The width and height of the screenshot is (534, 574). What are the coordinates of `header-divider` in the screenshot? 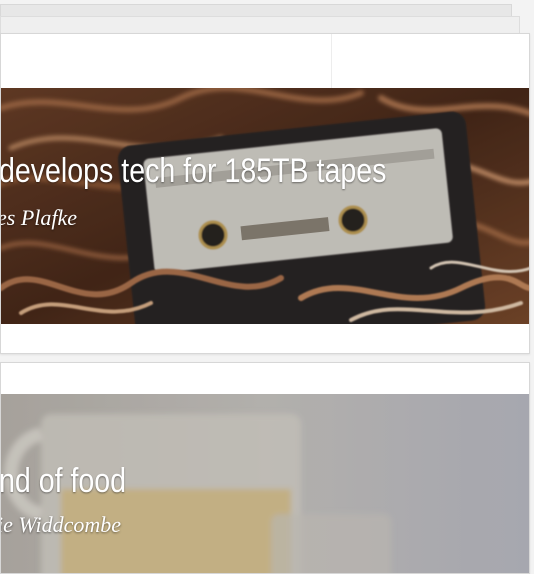 It's located at (331, 61).